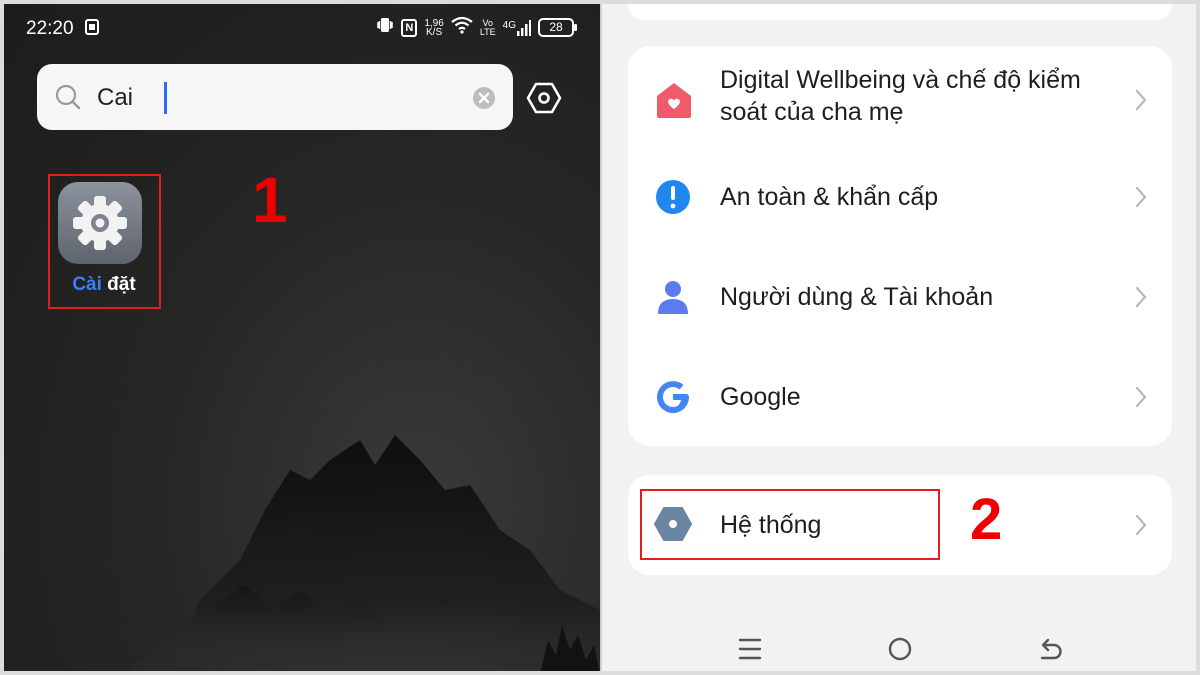 This screenshot has width=1200, height=675. What do you see at coordinates (434, 32) in the screenshot?
I see `speed-unit: K/S` at bounding box center [434, 32].